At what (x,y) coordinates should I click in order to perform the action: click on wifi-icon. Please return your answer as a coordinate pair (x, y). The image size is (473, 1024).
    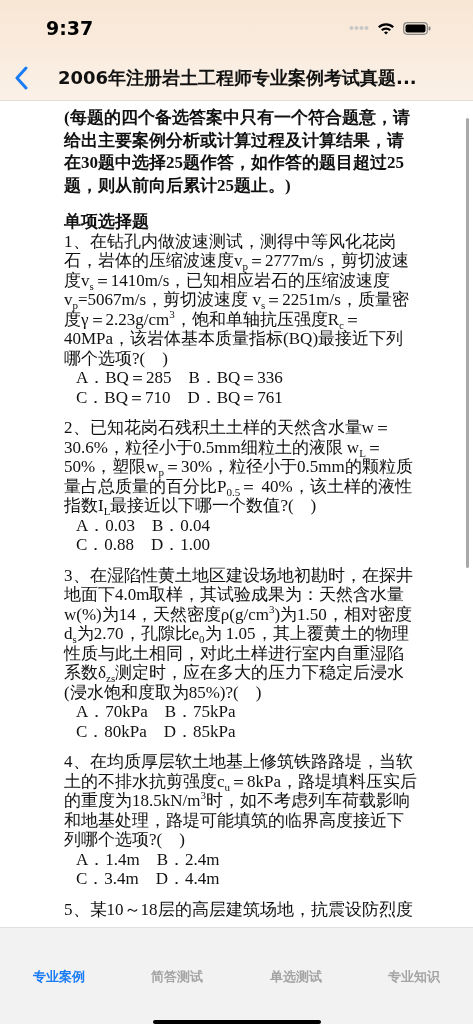
    Looking at the image, I should click on (386, 28).